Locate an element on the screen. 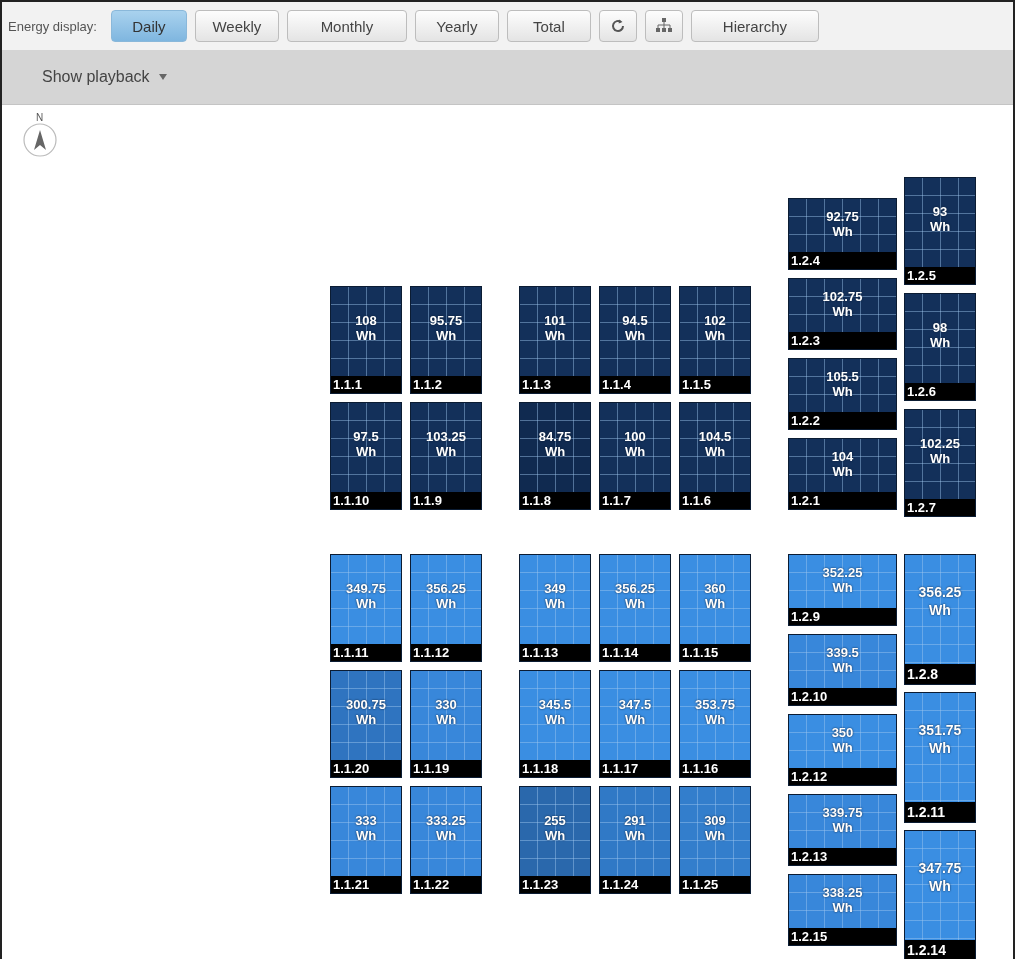  solar-panel: 94.5 Wh 1.1.4 is located at coordinates (635, 340).